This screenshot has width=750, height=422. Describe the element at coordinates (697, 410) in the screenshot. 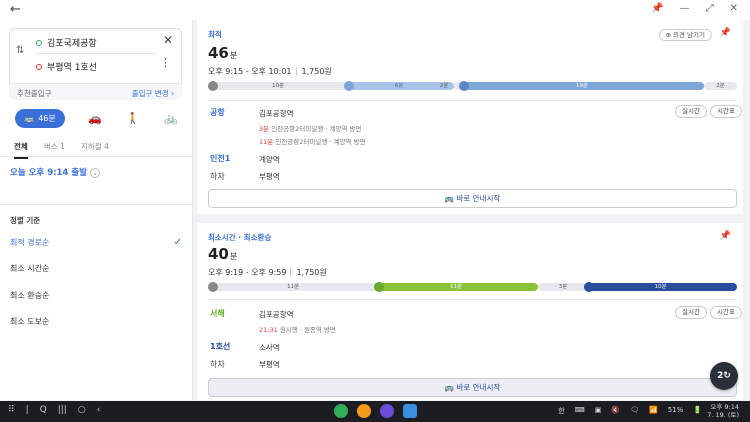

I see `battery-icon: 🔋` at that location.